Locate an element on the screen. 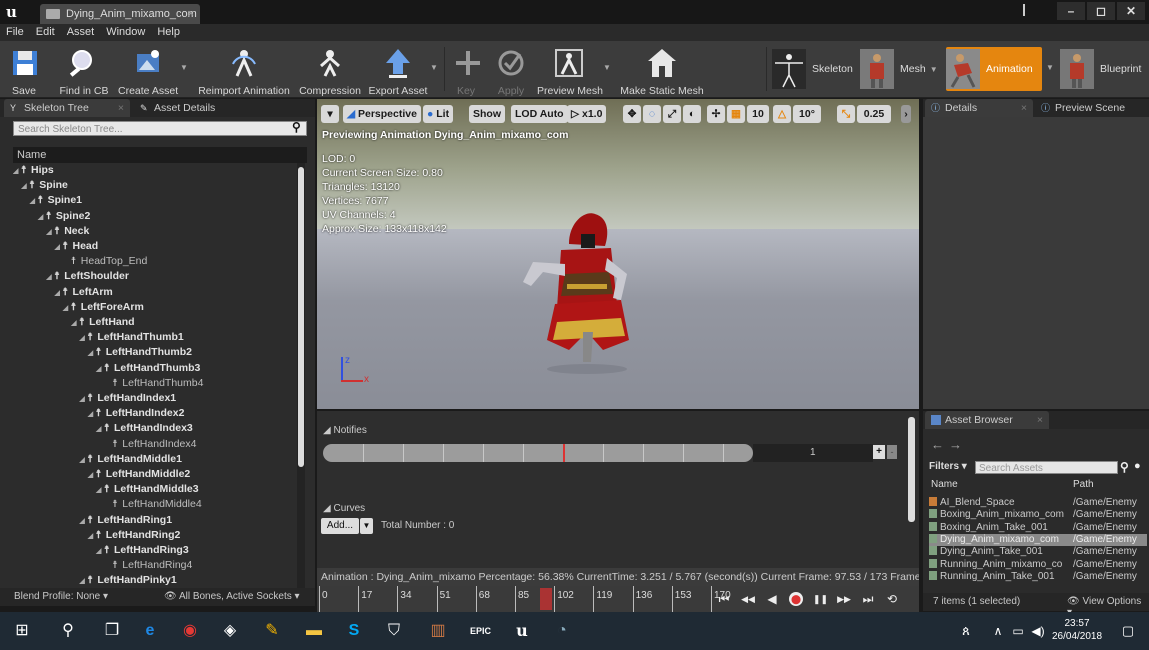 The image size is (1149, 650). rotate-icon: ◌ is located at coordinates (652, 114).